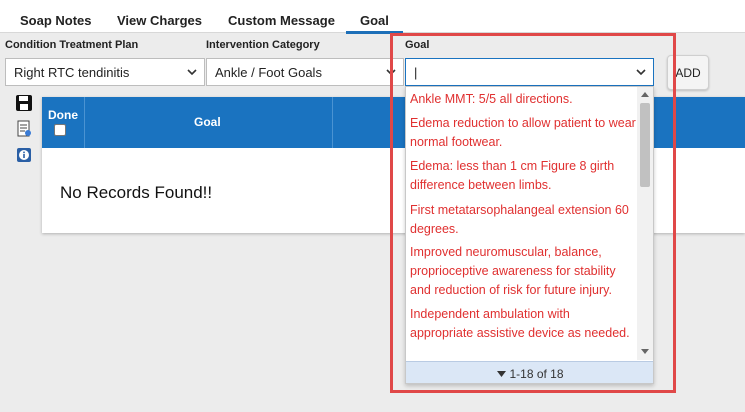 The image size is (745, 412). I want to click on dropdown-pager: 1-18 of 18, so click(529, 372).